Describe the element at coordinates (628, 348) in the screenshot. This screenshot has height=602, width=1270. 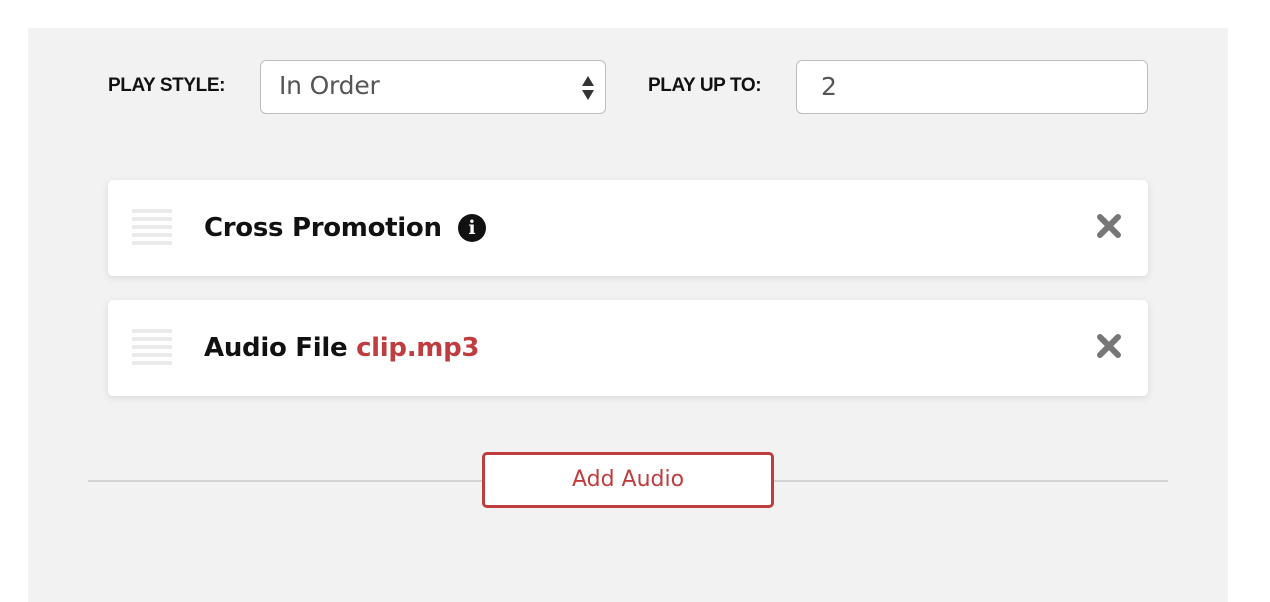
I see `audio-item-audio-file: Audio File clip.mp3` at that location.